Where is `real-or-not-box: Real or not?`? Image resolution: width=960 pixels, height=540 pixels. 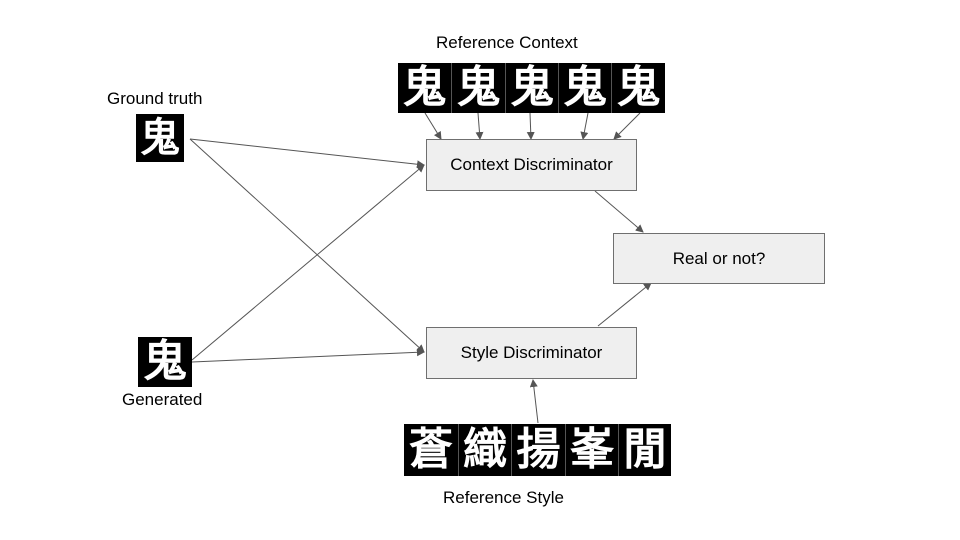
real-or-not-box: Real or not? is located at coordinates (719, 258).